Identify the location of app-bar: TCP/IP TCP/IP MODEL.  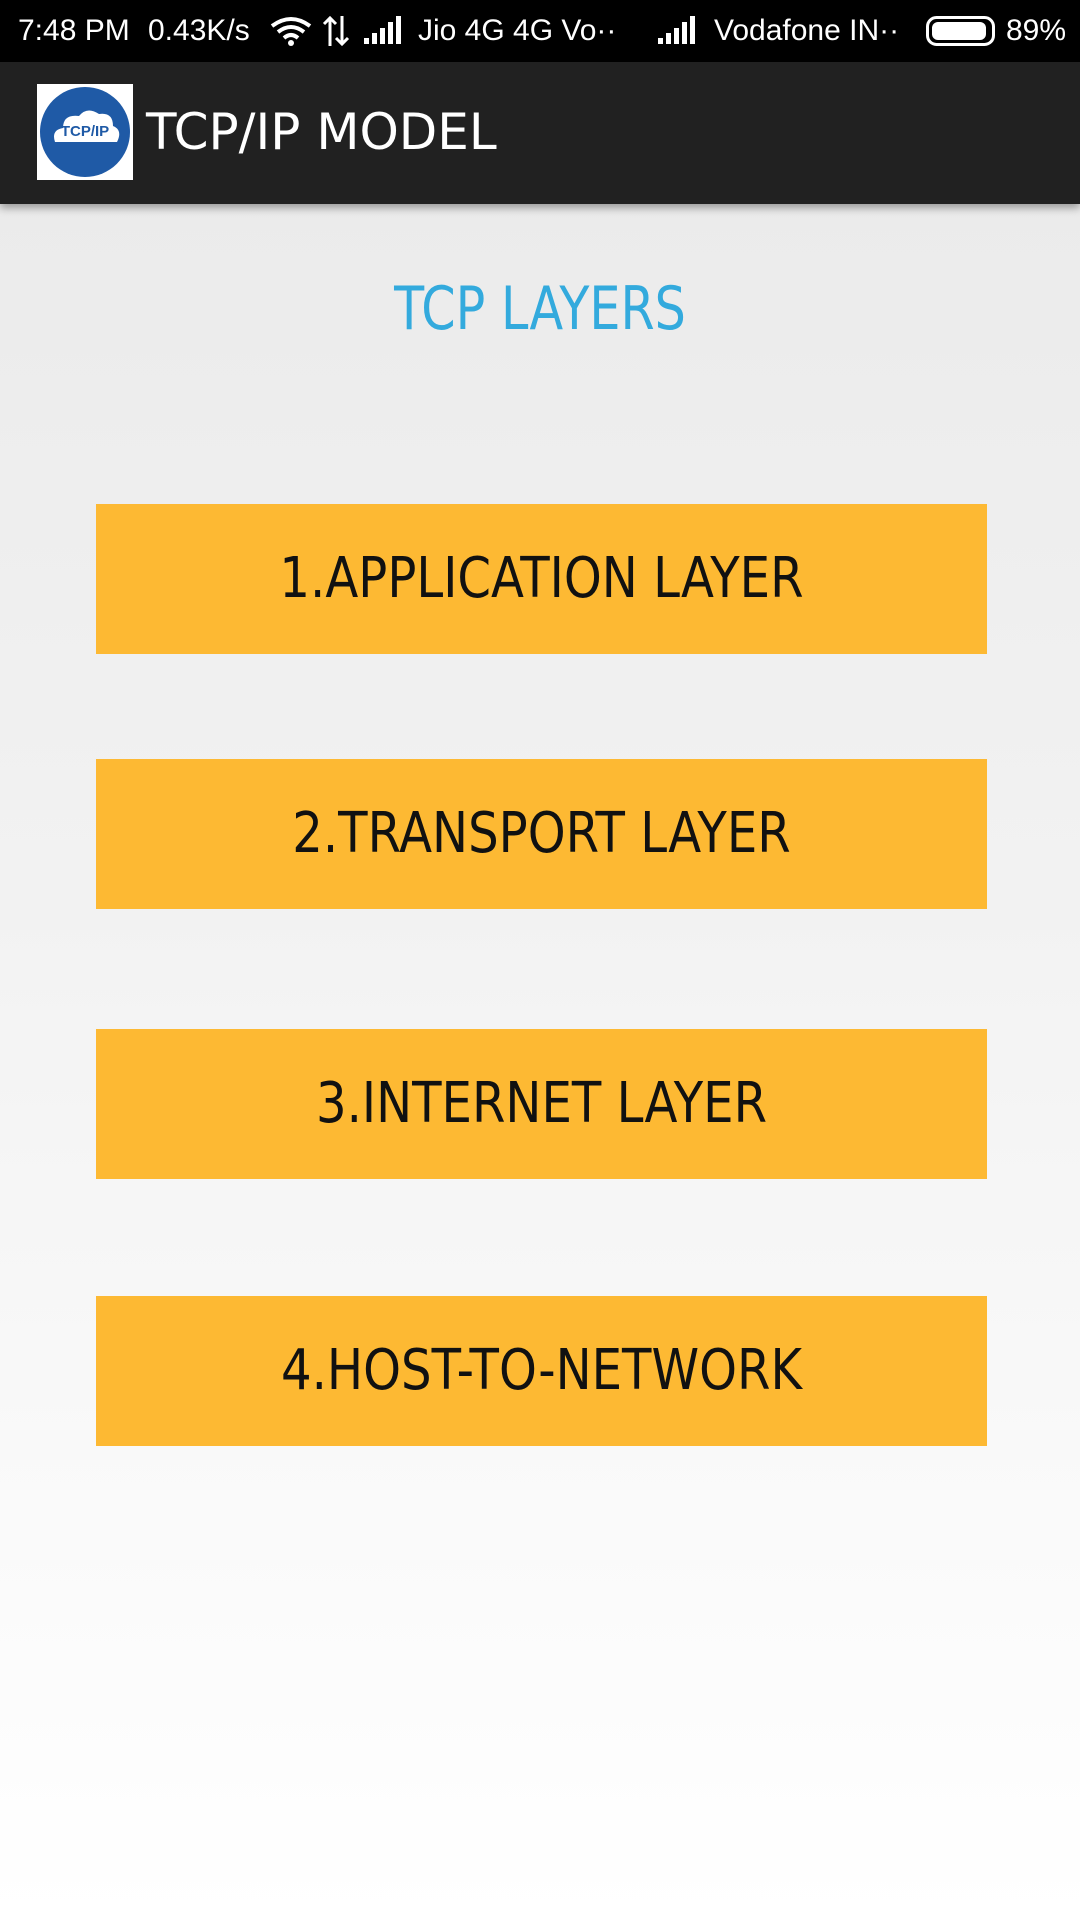
(540, 133).